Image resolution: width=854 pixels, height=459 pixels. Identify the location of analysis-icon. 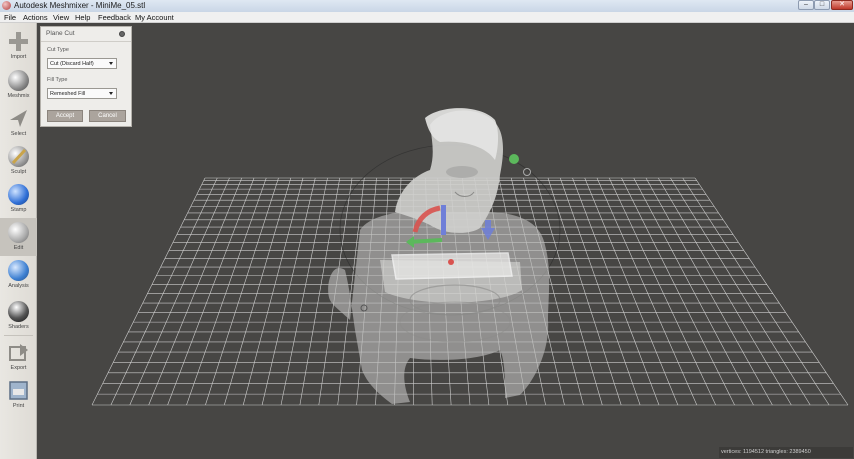
(18, 270).